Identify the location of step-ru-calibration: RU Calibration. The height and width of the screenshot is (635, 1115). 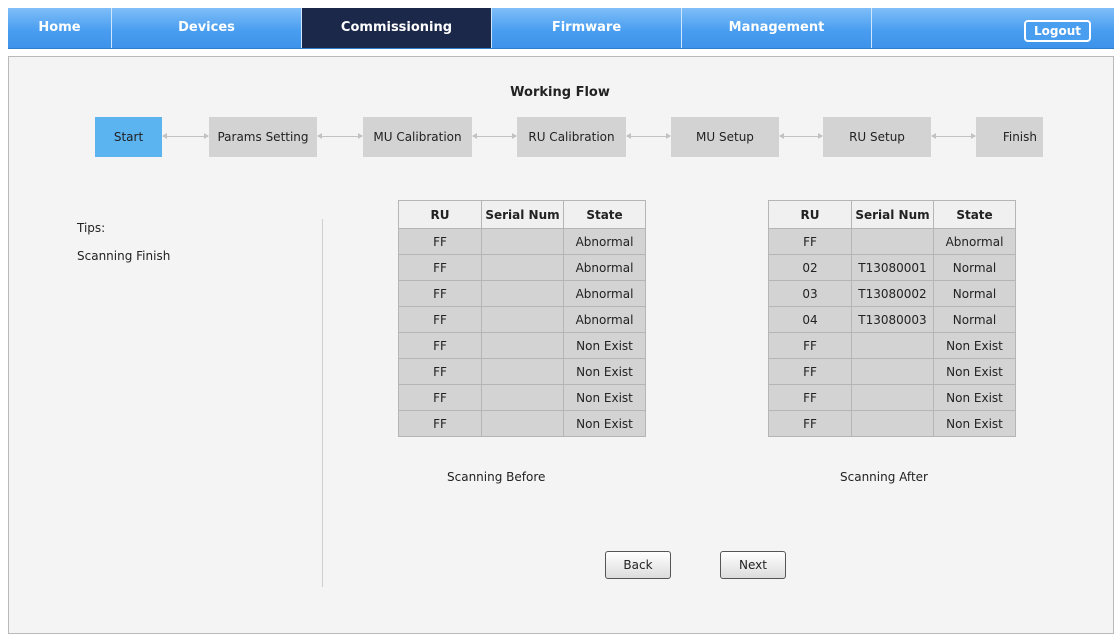
(571, 137).